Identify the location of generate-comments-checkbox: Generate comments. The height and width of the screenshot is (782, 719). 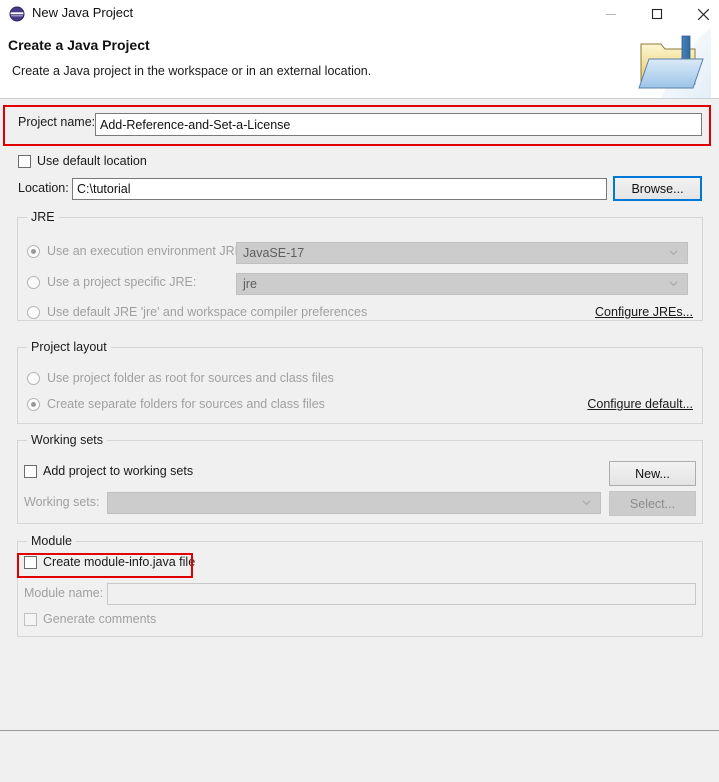
(90, 619).